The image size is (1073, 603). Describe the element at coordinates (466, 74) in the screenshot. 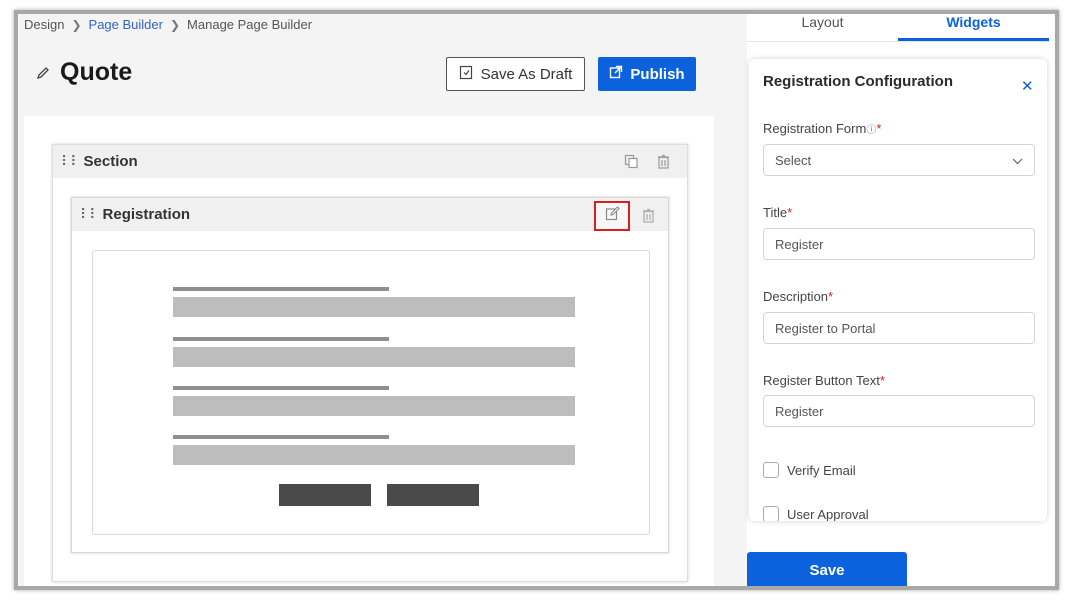

I see `draft-icon` at that location.